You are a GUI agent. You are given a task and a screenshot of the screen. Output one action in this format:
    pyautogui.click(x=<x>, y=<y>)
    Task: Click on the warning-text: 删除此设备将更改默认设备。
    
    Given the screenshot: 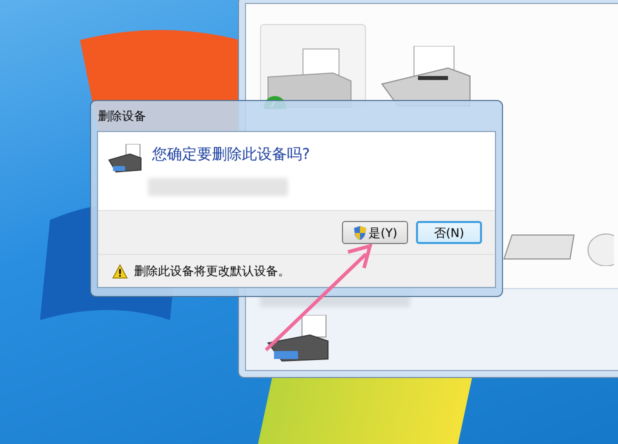 What is the action you would take?
    pyautogui.click(x=212, y=271)
    